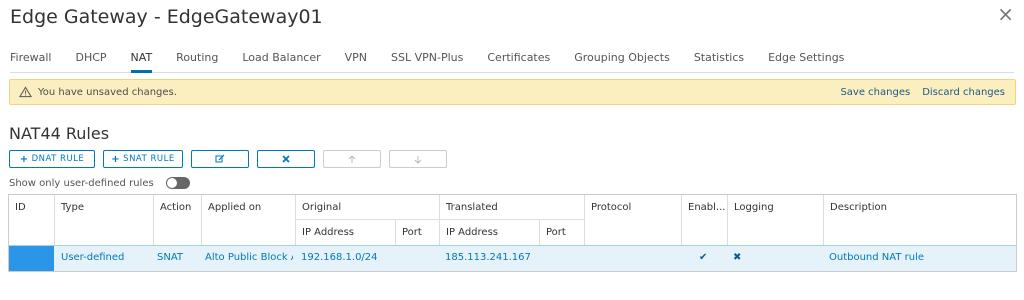 Image resolution: width=1024 pixels, height=300 pixels. I want to click on close-icon, so click(286, 159).